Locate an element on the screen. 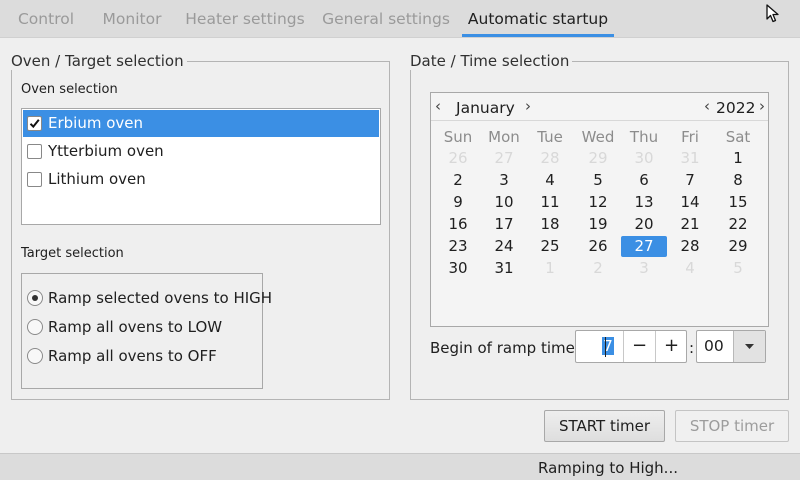 This screenshot has width=800, height=480. weekday-label: Sat is located at coordinates (738, 137).